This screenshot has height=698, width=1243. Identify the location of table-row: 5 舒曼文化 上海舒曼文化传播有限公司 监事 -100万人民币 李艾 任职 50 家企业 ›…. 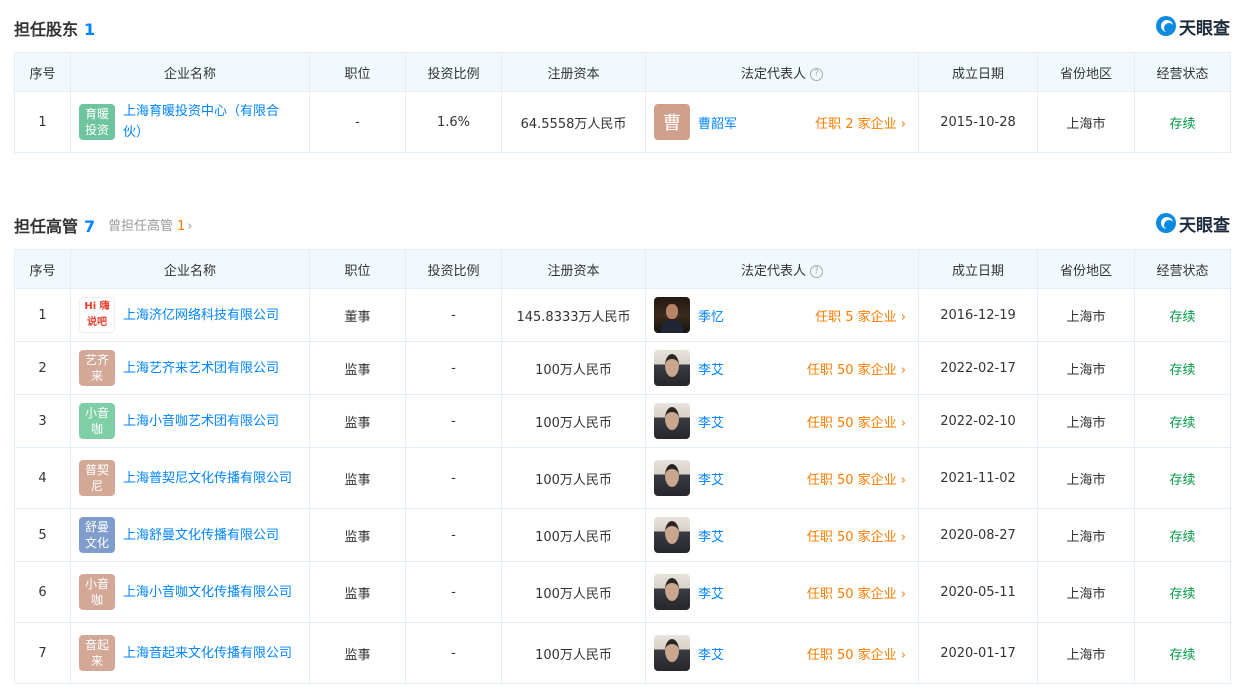
(622, 535).